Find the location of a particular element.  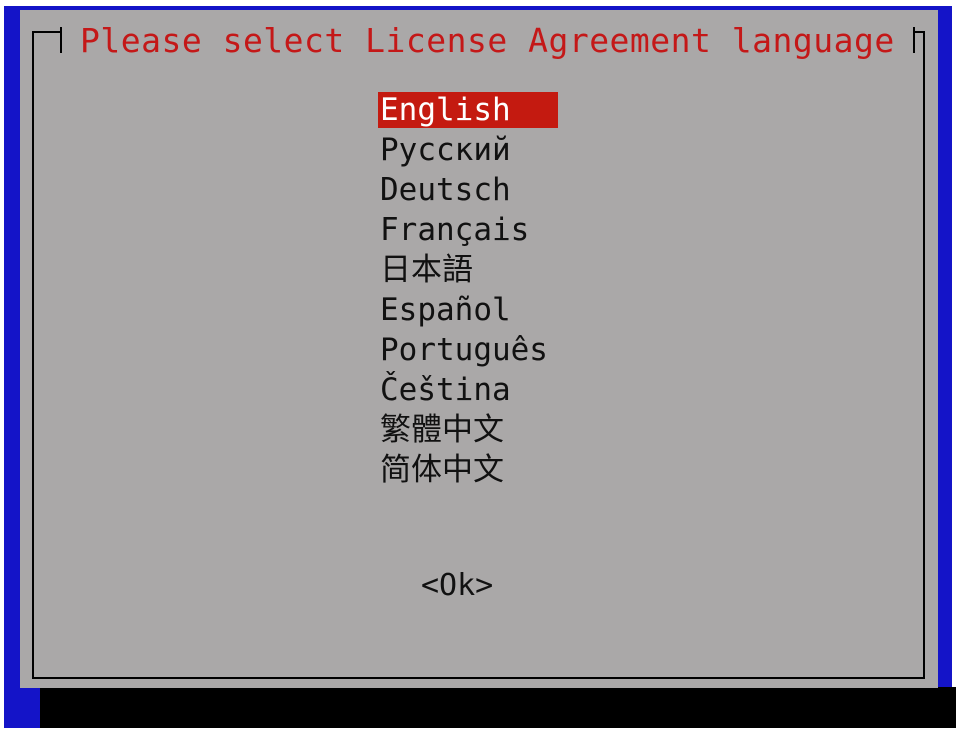

language-option-english: English is located at coordinates (468, 110).